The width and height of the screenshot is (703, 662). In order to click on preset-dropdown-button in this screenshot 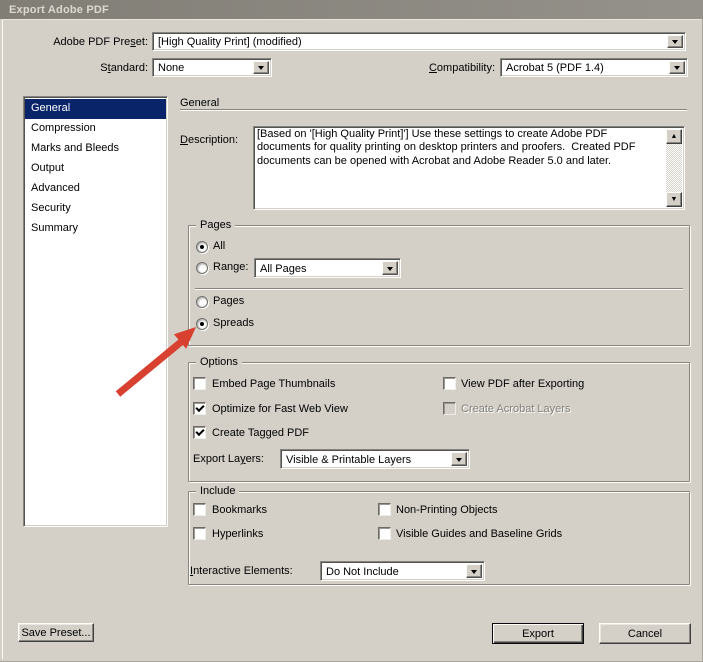, I will do `click(675, 41)`.